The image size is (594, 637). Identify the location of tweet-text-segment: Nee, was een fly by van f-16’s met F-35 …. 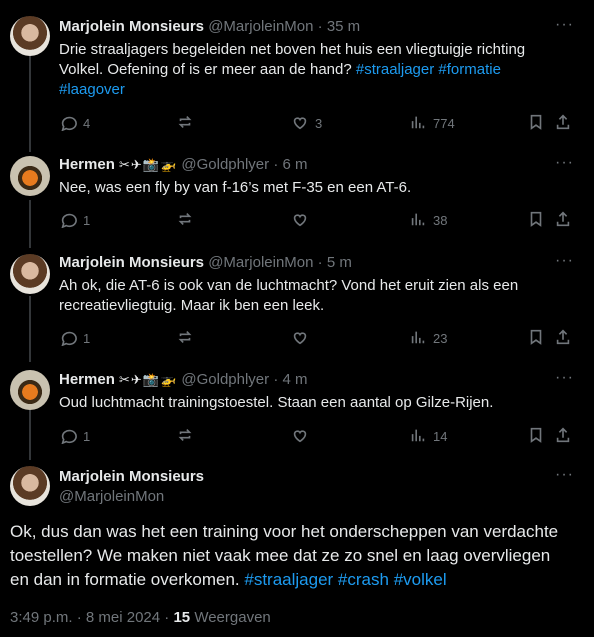
(235, 187).